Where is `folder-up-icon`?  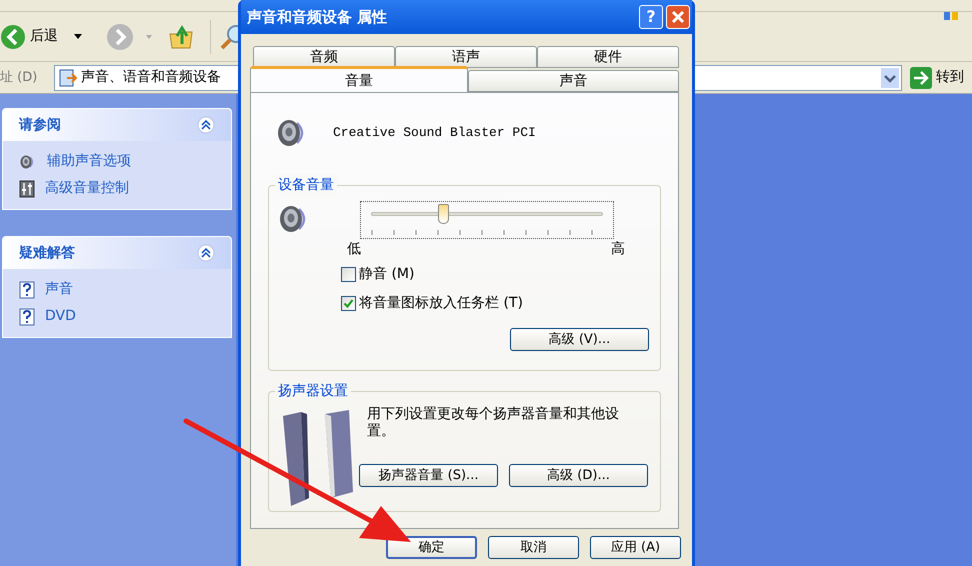 folder-up-icon is located at coordinates (181, 37).